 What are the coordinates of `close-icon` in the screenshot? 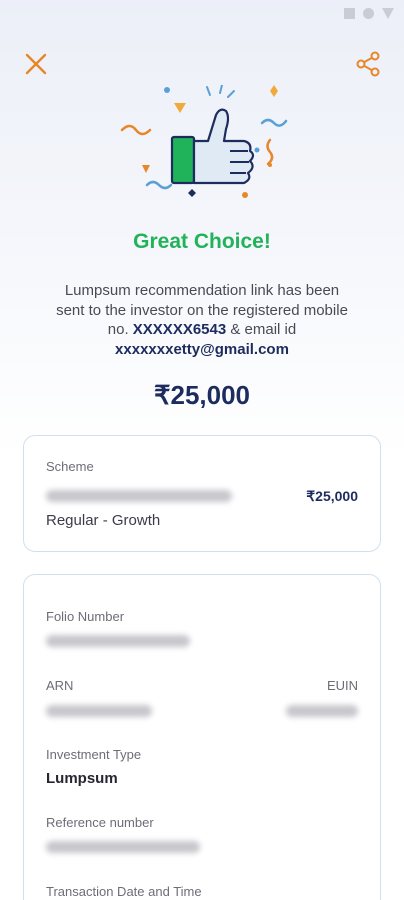 It's located at (36, 64).